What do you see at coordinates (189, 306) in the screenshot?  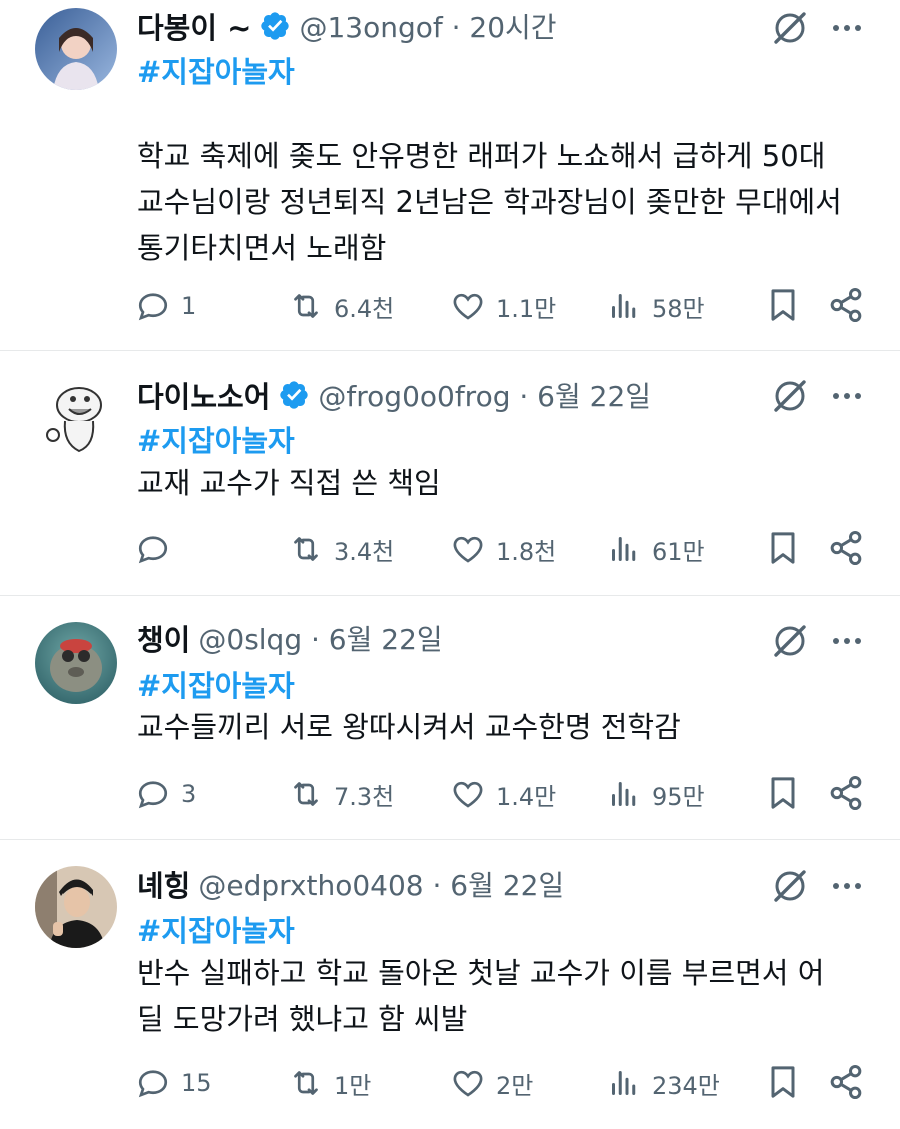 I see `reply-count: 1` at bounding box center [189, 306].